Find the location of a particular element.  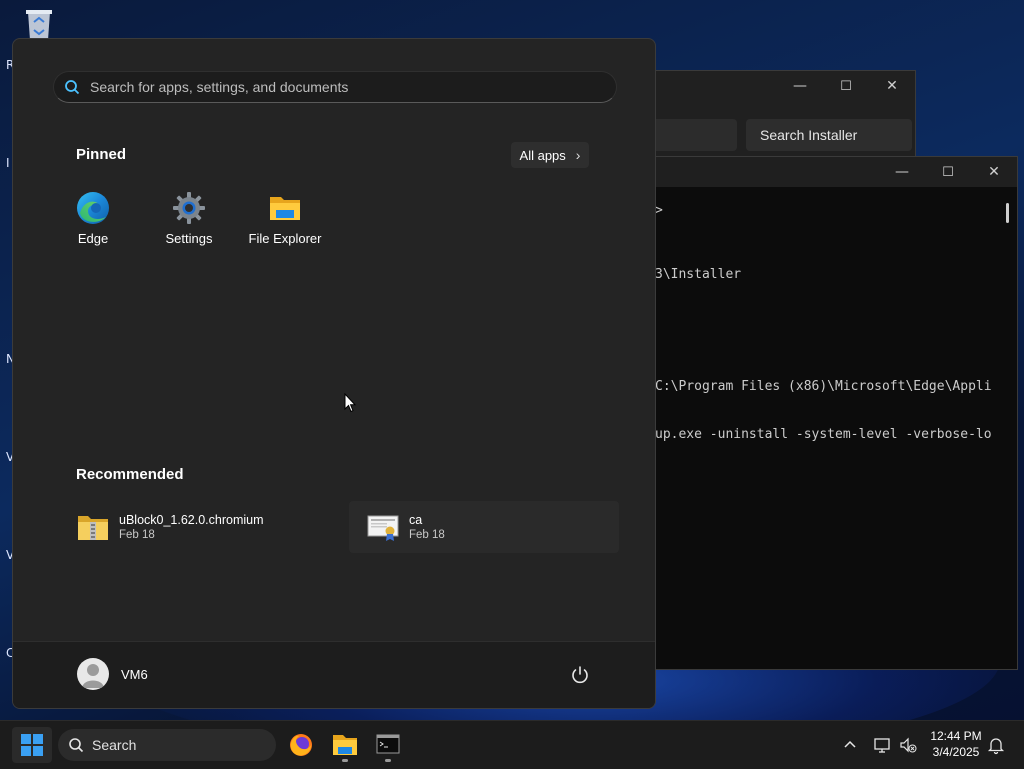

power-icon is located at coordinates (580, 675).